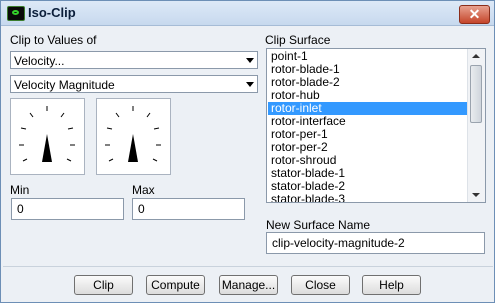 This screenshot has height=303, width=495. Describe the element at coordinates (247, 13) in the screenshot. I see `title-bar: Iso-Clip ✕` at that location.